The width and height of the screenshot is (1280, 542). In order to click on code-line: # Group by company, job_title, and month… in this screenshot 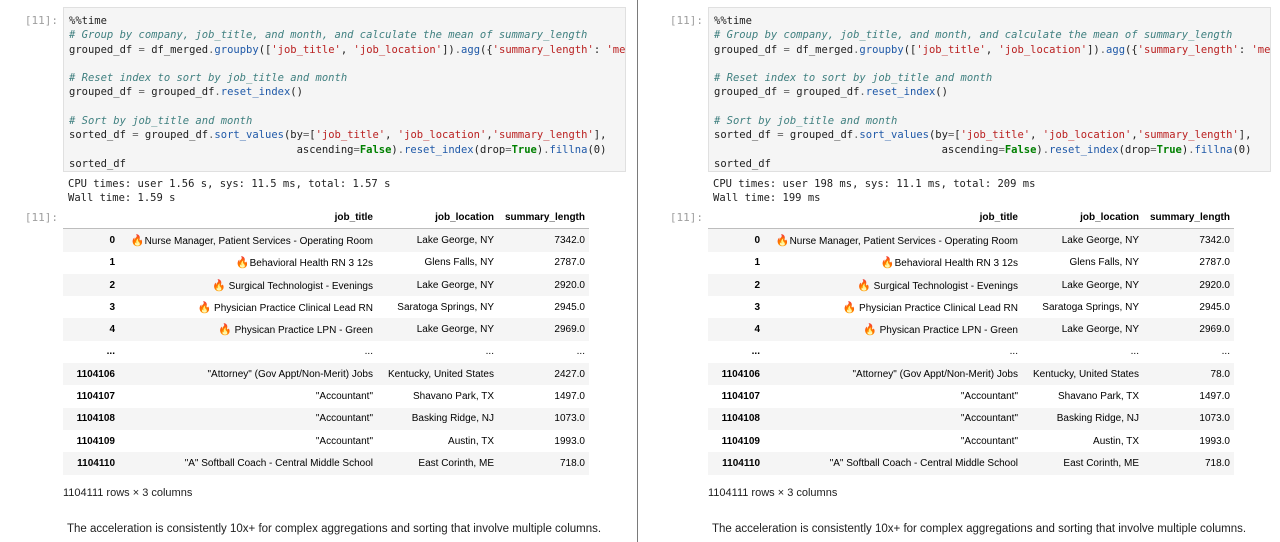, I will do `click(992, 35)`.